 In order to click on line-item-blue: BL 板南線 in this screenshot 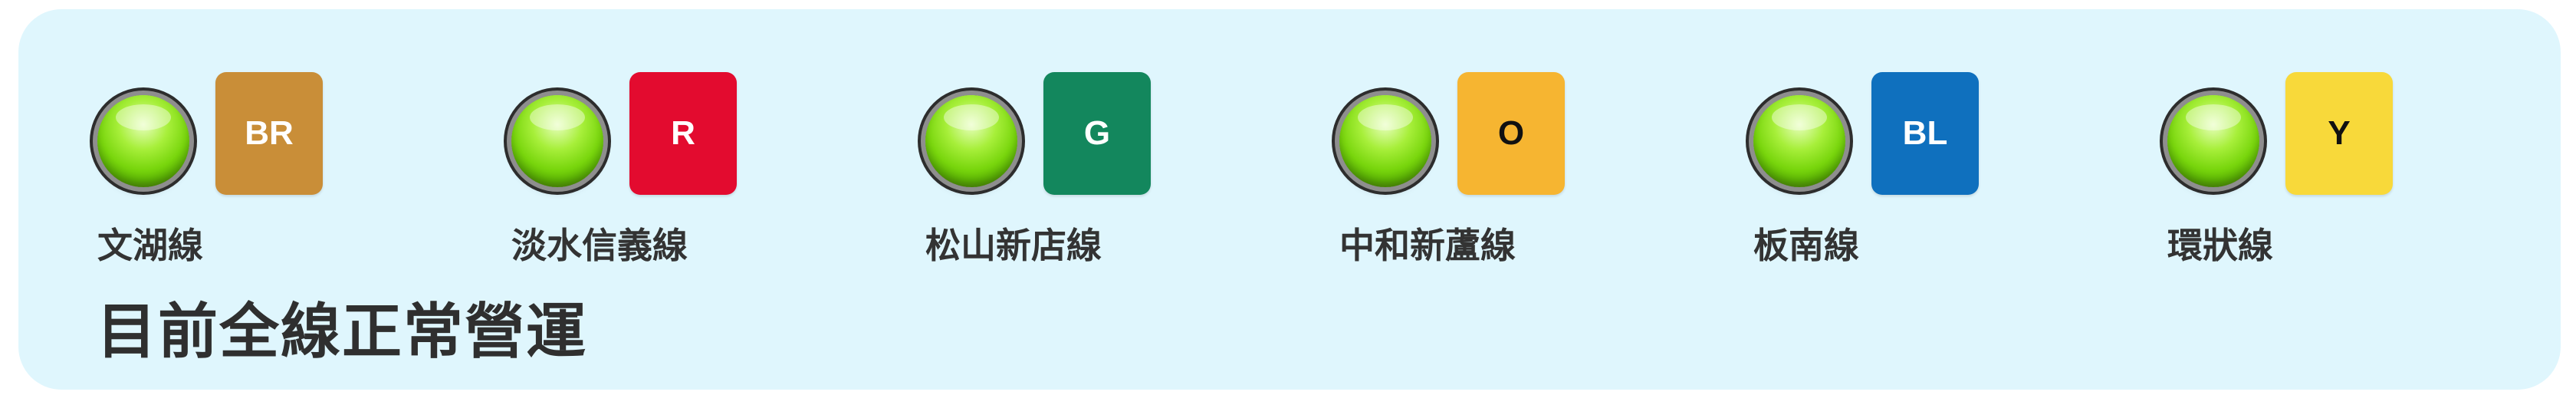, I will do `click(1867, 180)`.